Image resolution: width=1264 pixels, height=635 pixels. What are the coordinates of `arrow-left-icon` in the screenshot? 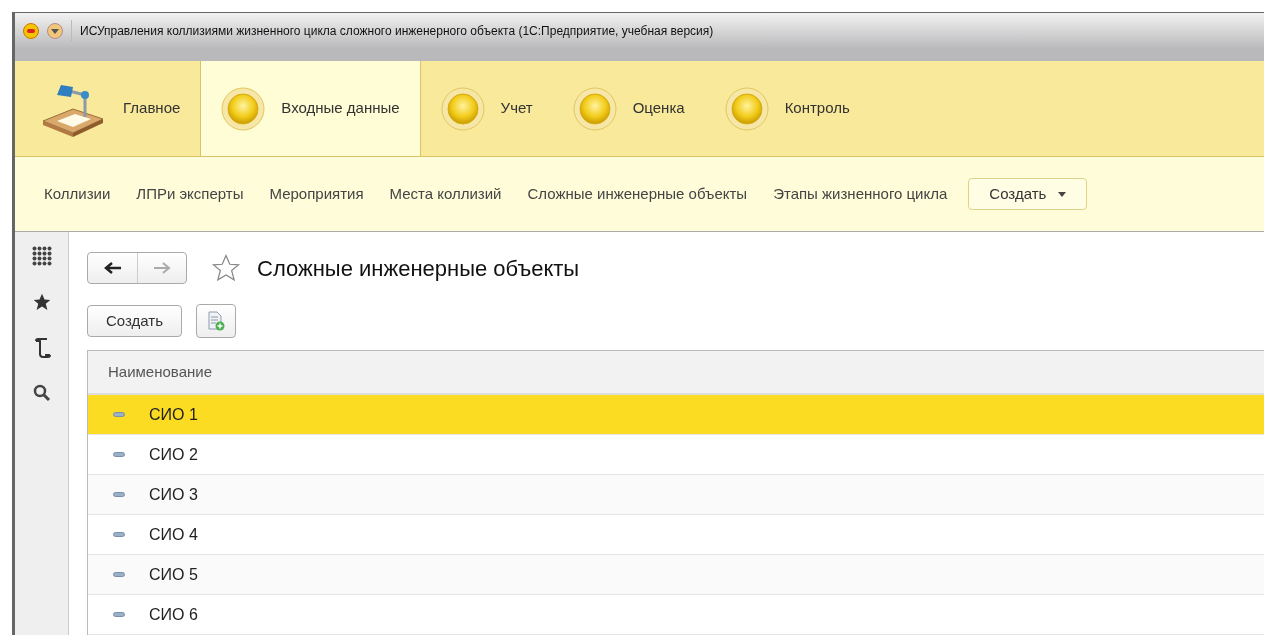 It's located at (112, 268).